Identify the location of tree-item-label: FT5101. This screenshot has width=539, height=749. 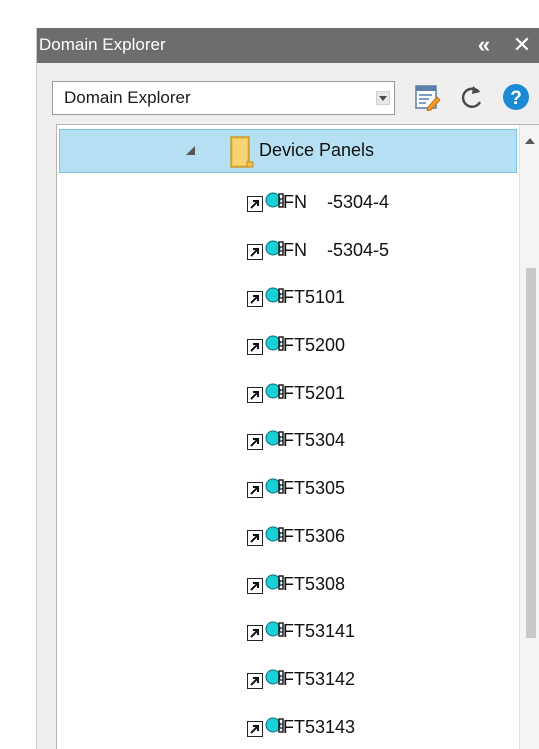
(314, 297).